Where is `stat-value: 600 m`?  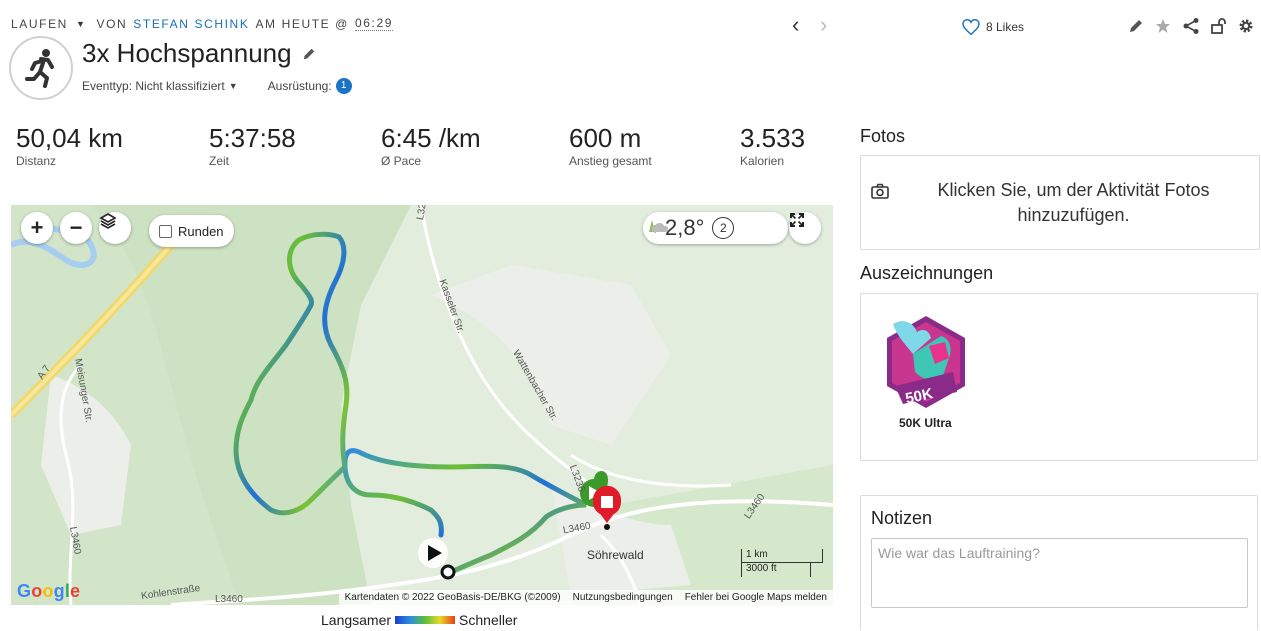 stat-value: 600 m is located at coordinates (605, 138).